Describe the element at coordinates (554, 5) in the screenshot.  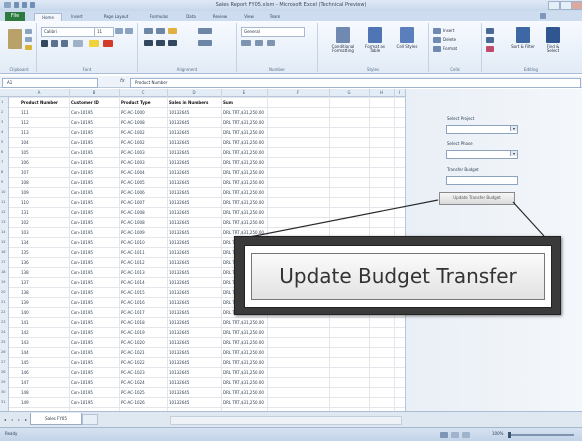
I see `minimize-button` at that location.